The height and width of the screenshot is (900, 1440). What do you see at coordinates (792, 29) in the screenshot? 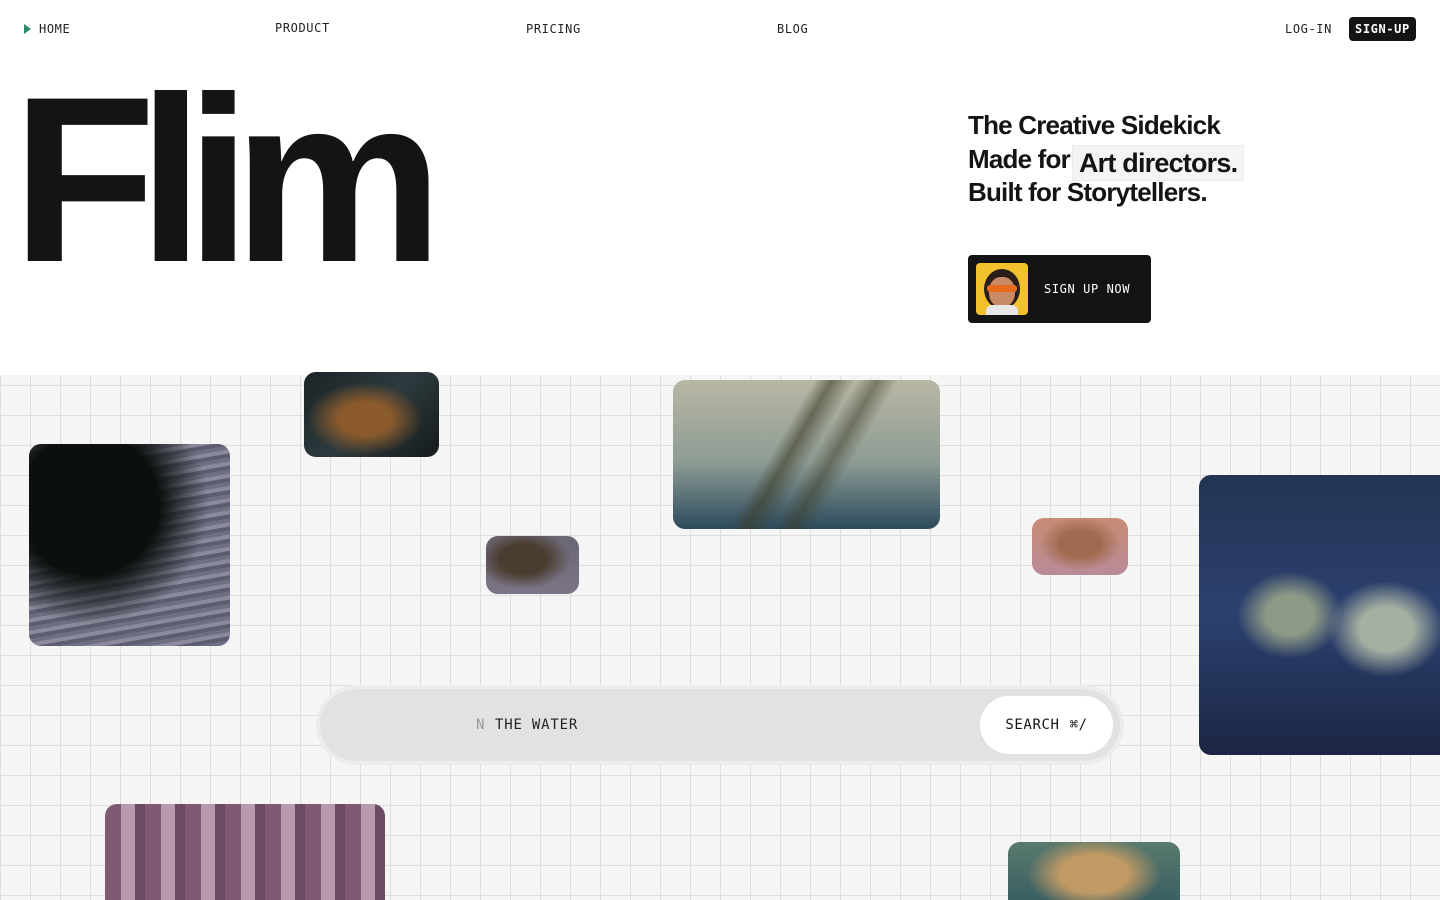
I see `nav-blog-link: BLOG` at bounding box center [792, 29].